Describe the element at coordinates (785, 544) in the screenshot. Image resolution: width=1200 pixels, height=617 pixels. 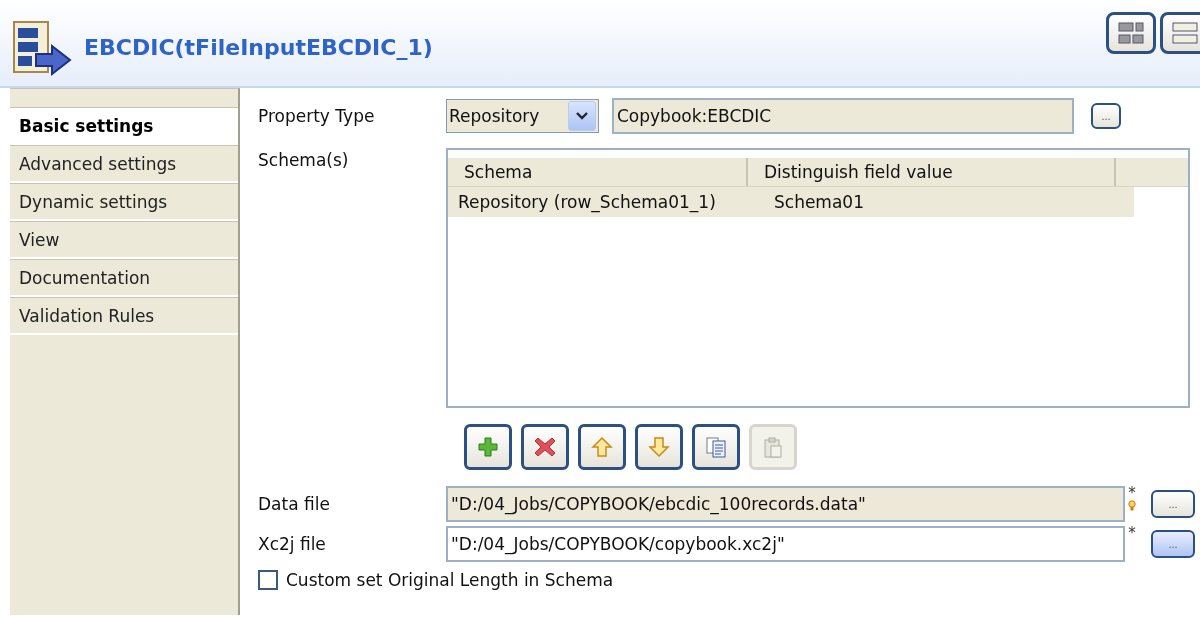
I see `file-path-field: "D:/04_Jobs/COPYBOOK/copybook.xc2j"` at that location.